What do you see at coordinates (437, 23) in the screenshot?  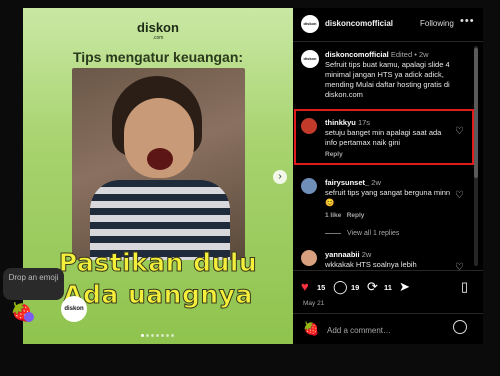 I see `following-button: Following` at bounding box center [437, 23].